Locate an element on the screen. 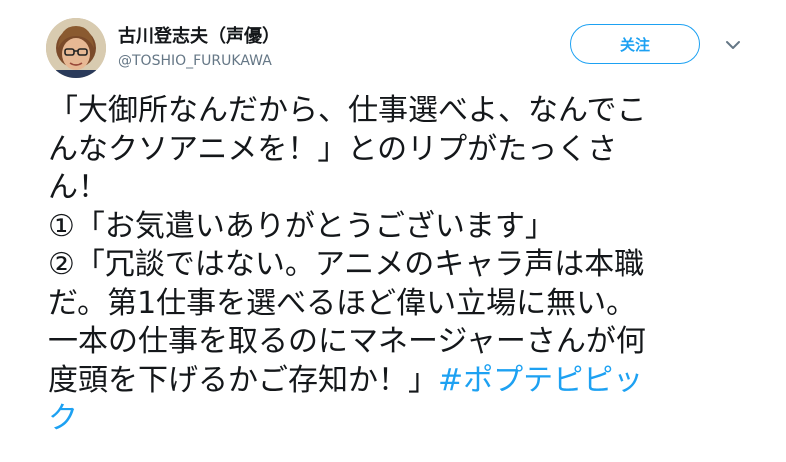 This screenshot has width=786, height=462. tweet-text-line: ②「冗談ではない。アニメのキャラ声は本職 is located at coordinates (346, 264).